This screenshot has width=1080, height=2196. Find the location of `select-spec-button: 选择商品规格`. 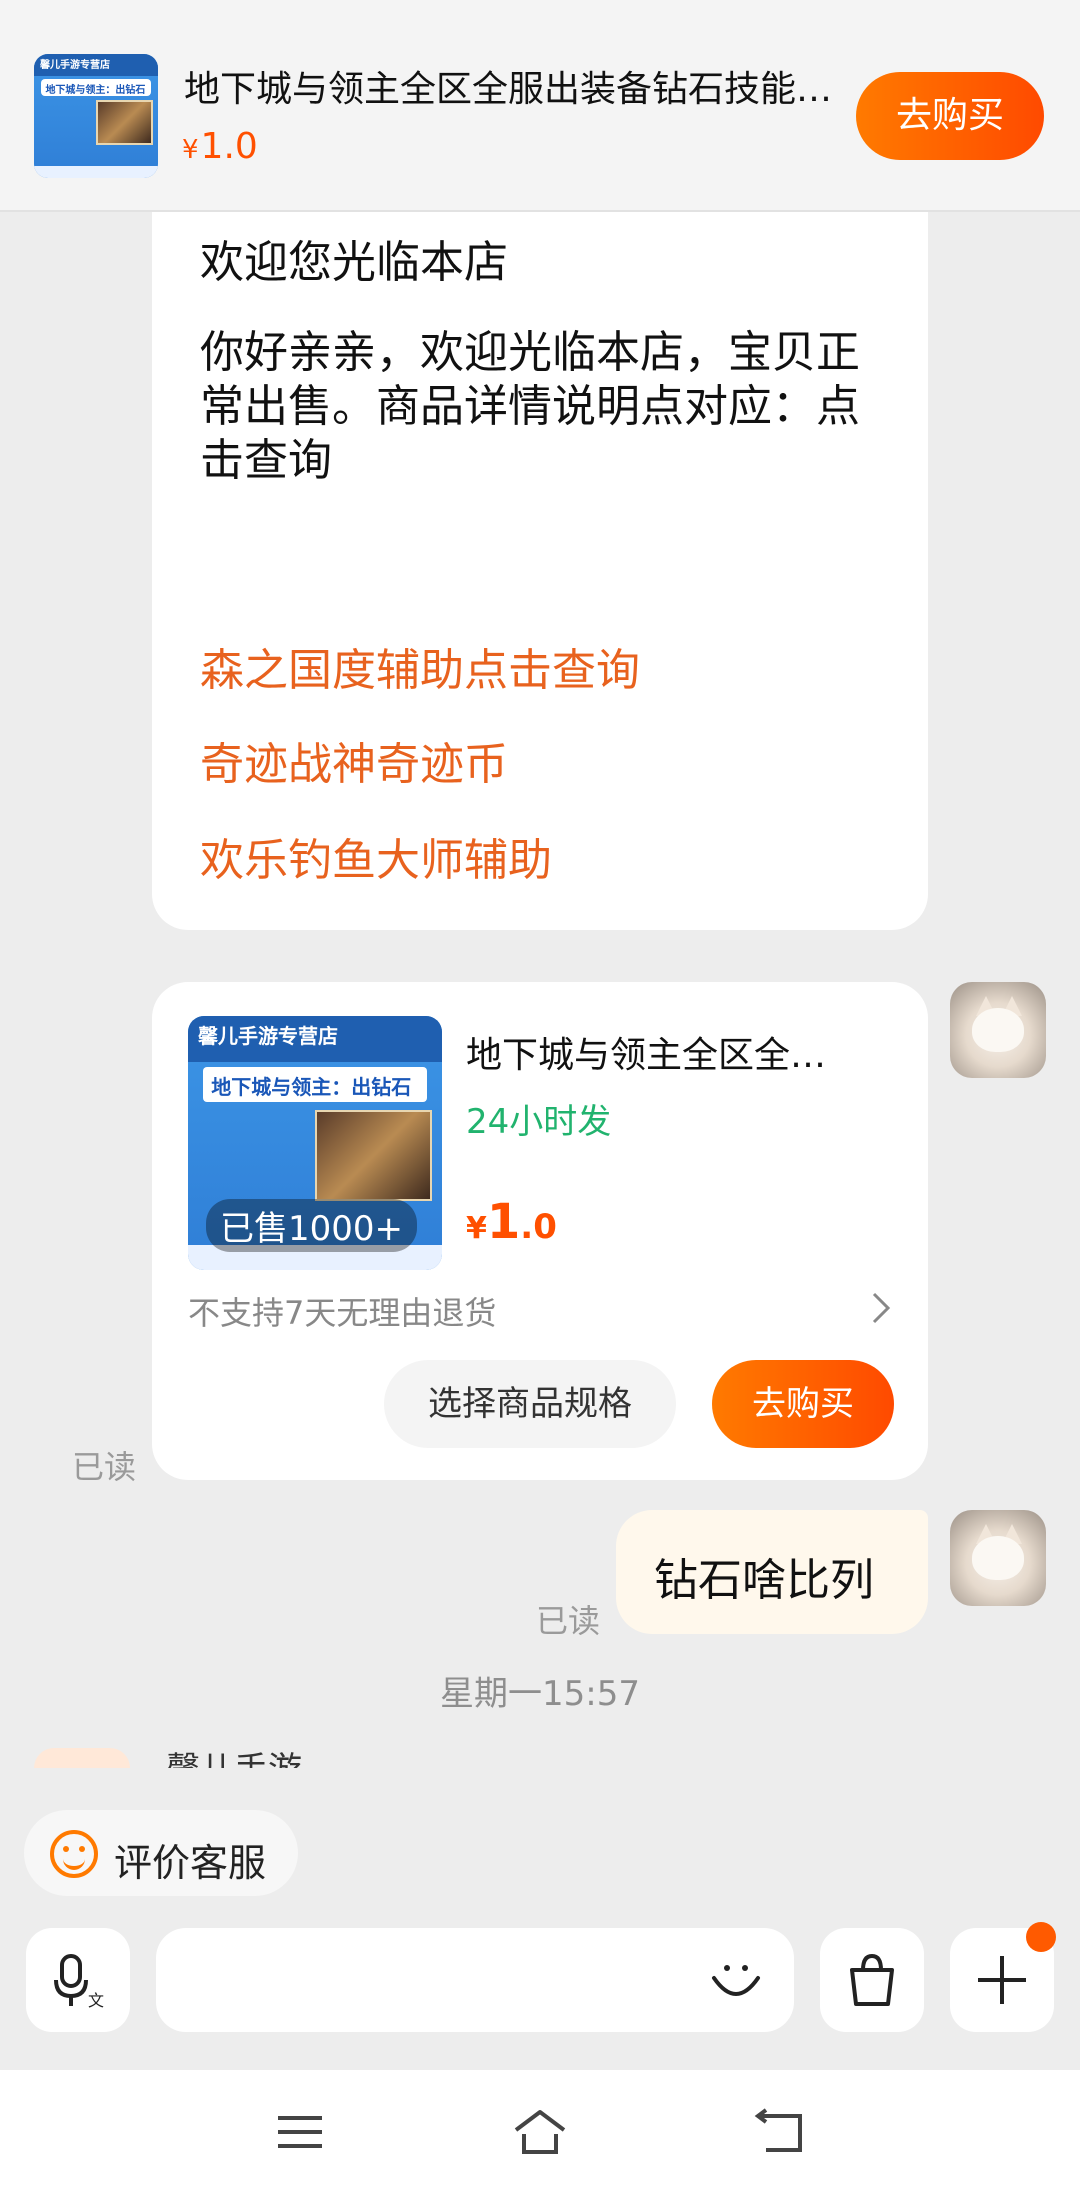

select-spec-button: 选择商品规格 is located at coordinates (530, 1404).